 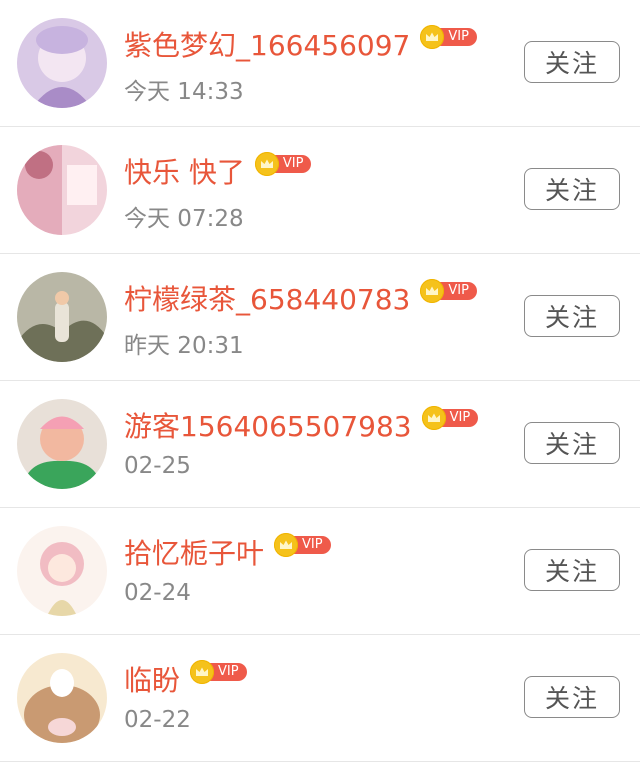 What do you see at coordinates (157, 720) in the screenshot?
I see `timestamp: 02-22` at bounding box center [157, 720].